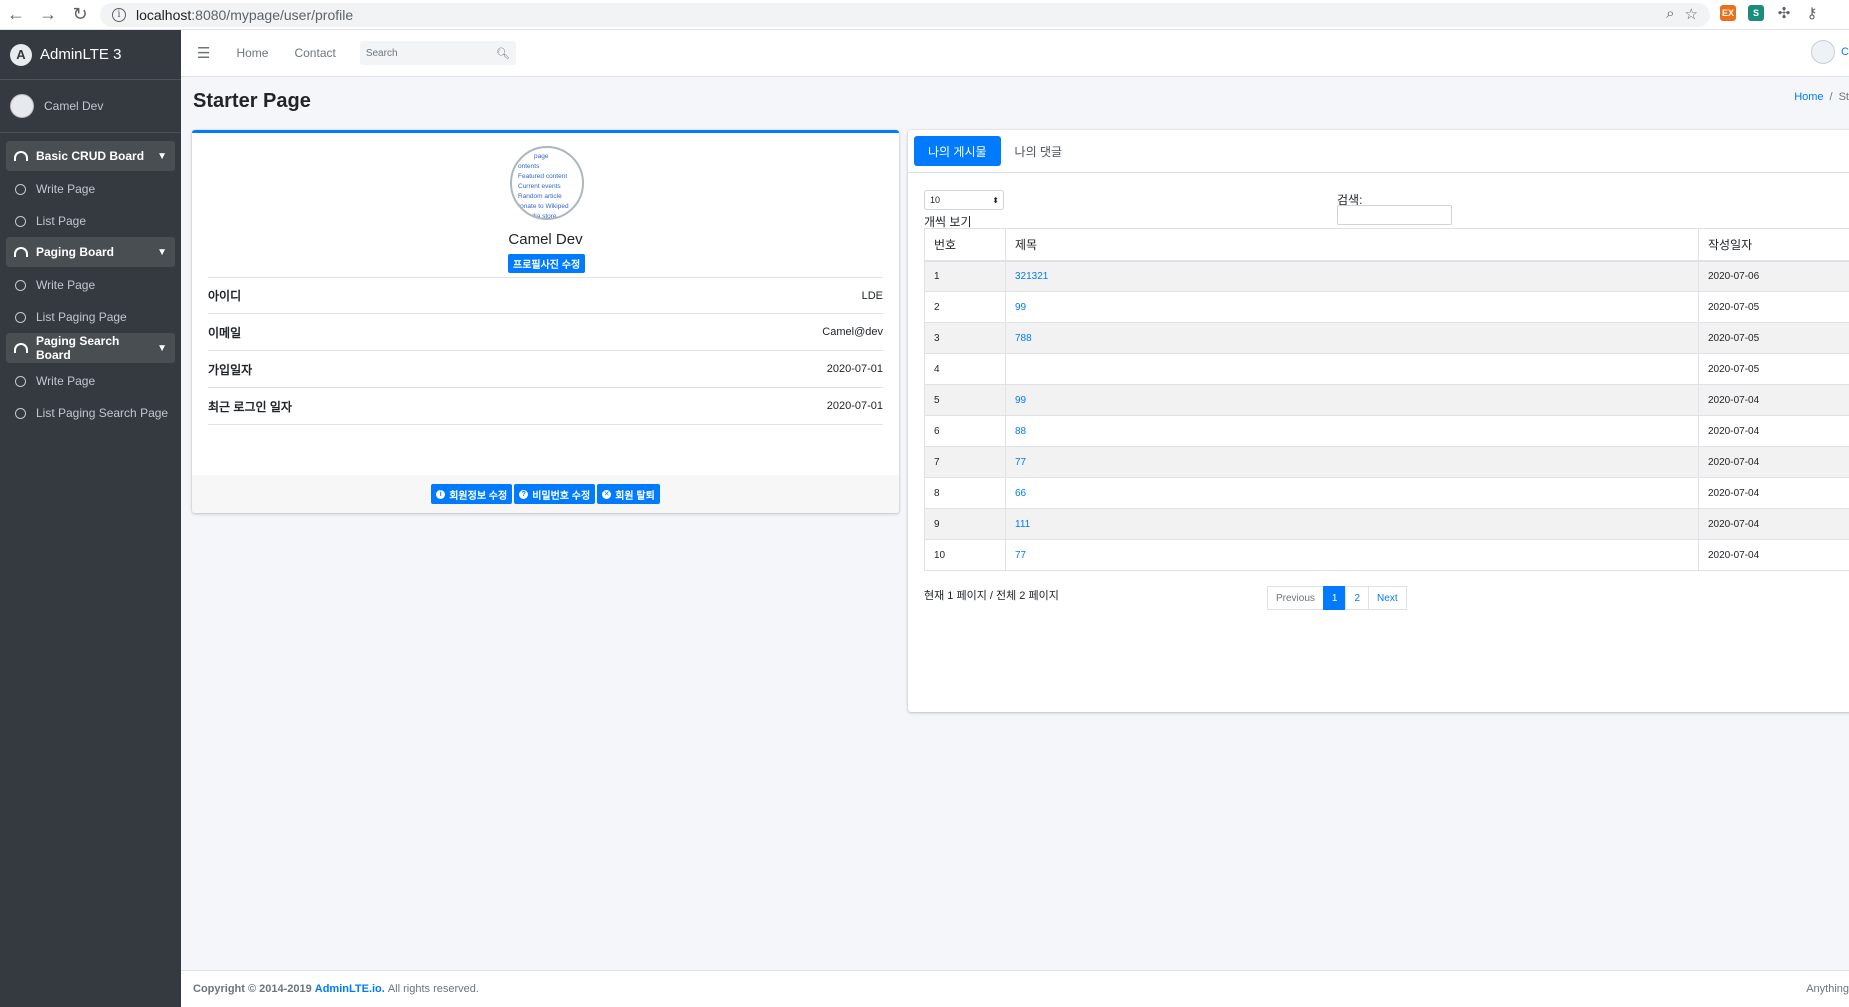 This screenshot has height=1007, width=1849. I want to click on info-row-join-date: 가입일자 2020-07-01, so click(545, 369).